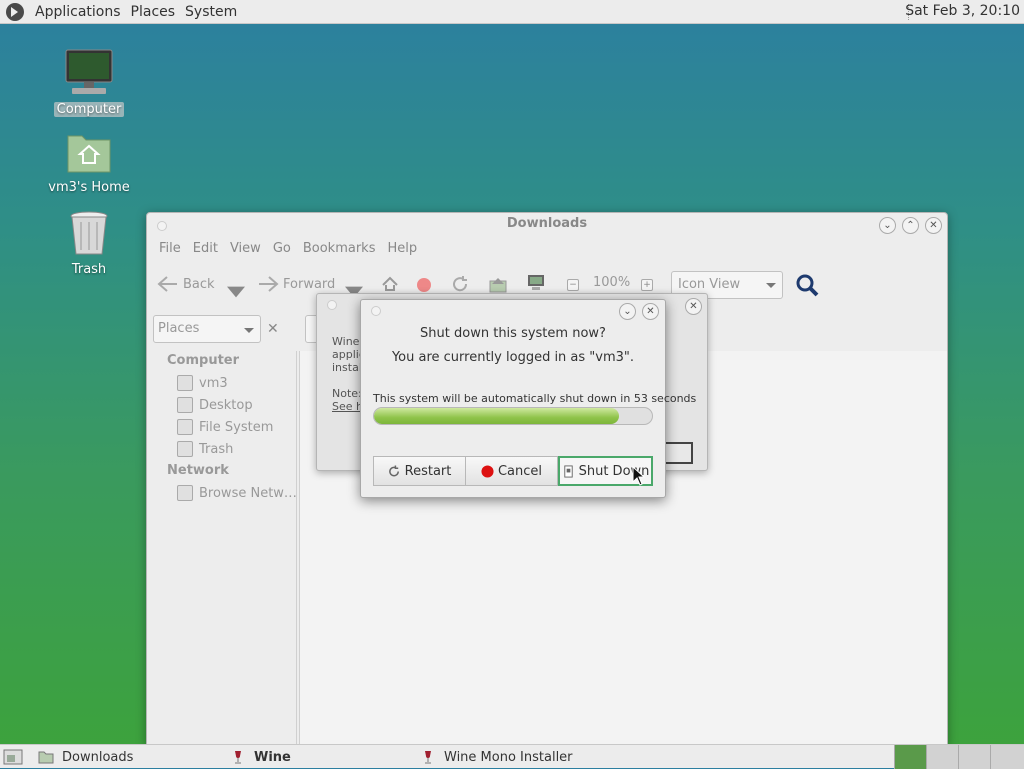 This screenshot has width=1024, height=769. Describe the element at coordinates (709, 284) in the screenshot. I see `view-mode-value: Icon View` at that location.